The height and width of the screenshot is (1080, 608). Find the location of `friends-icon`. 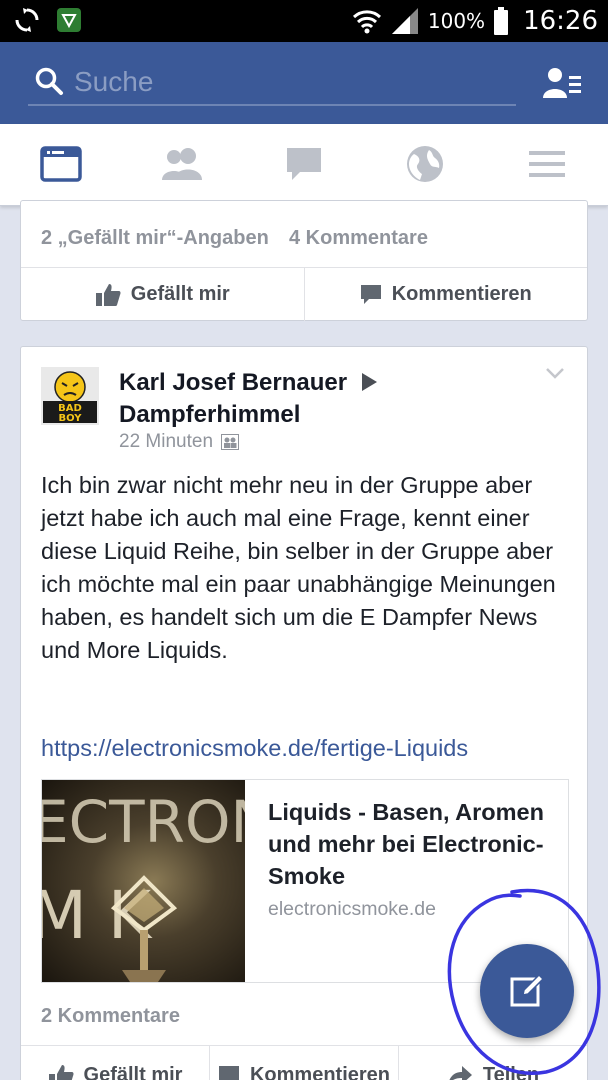

friends-icon is located at coordinates (182, 164).